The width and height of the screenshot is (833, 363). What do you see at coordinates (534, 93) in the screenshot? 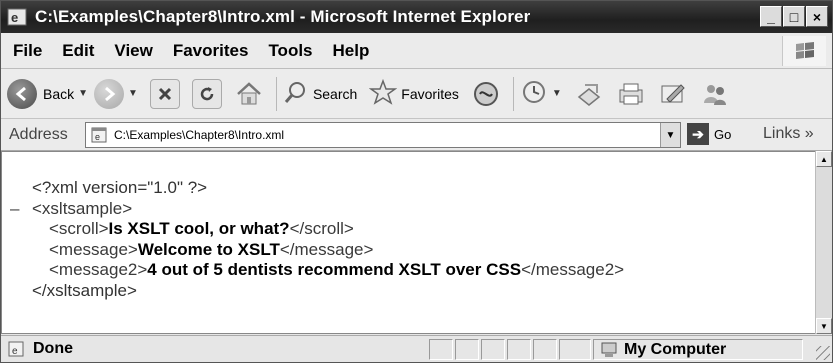
I see `history-icon` at bounding box center [534, 93].